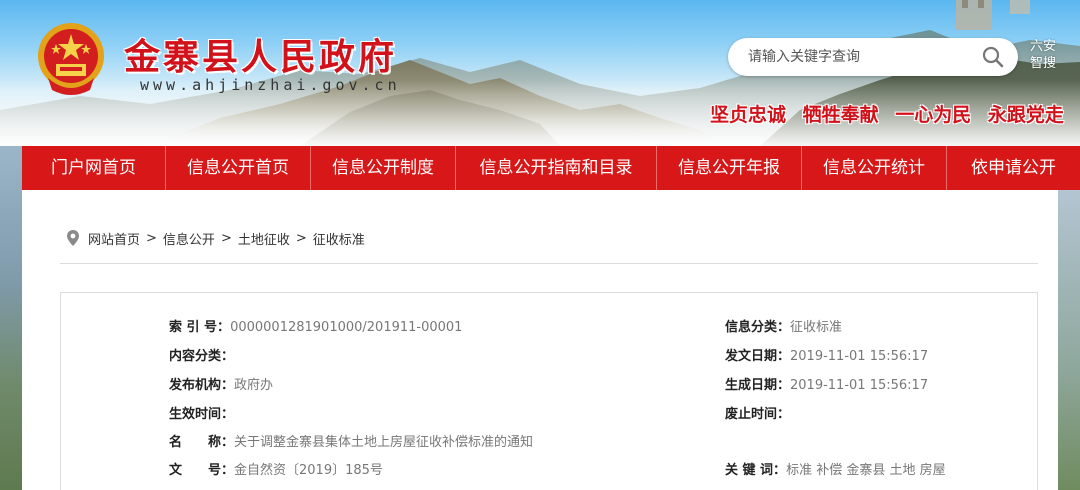 The image size is (1080, 490). Describe the element at coordinates (71, 59) in the screenshot. I see `national-emblem-icon` at that location.